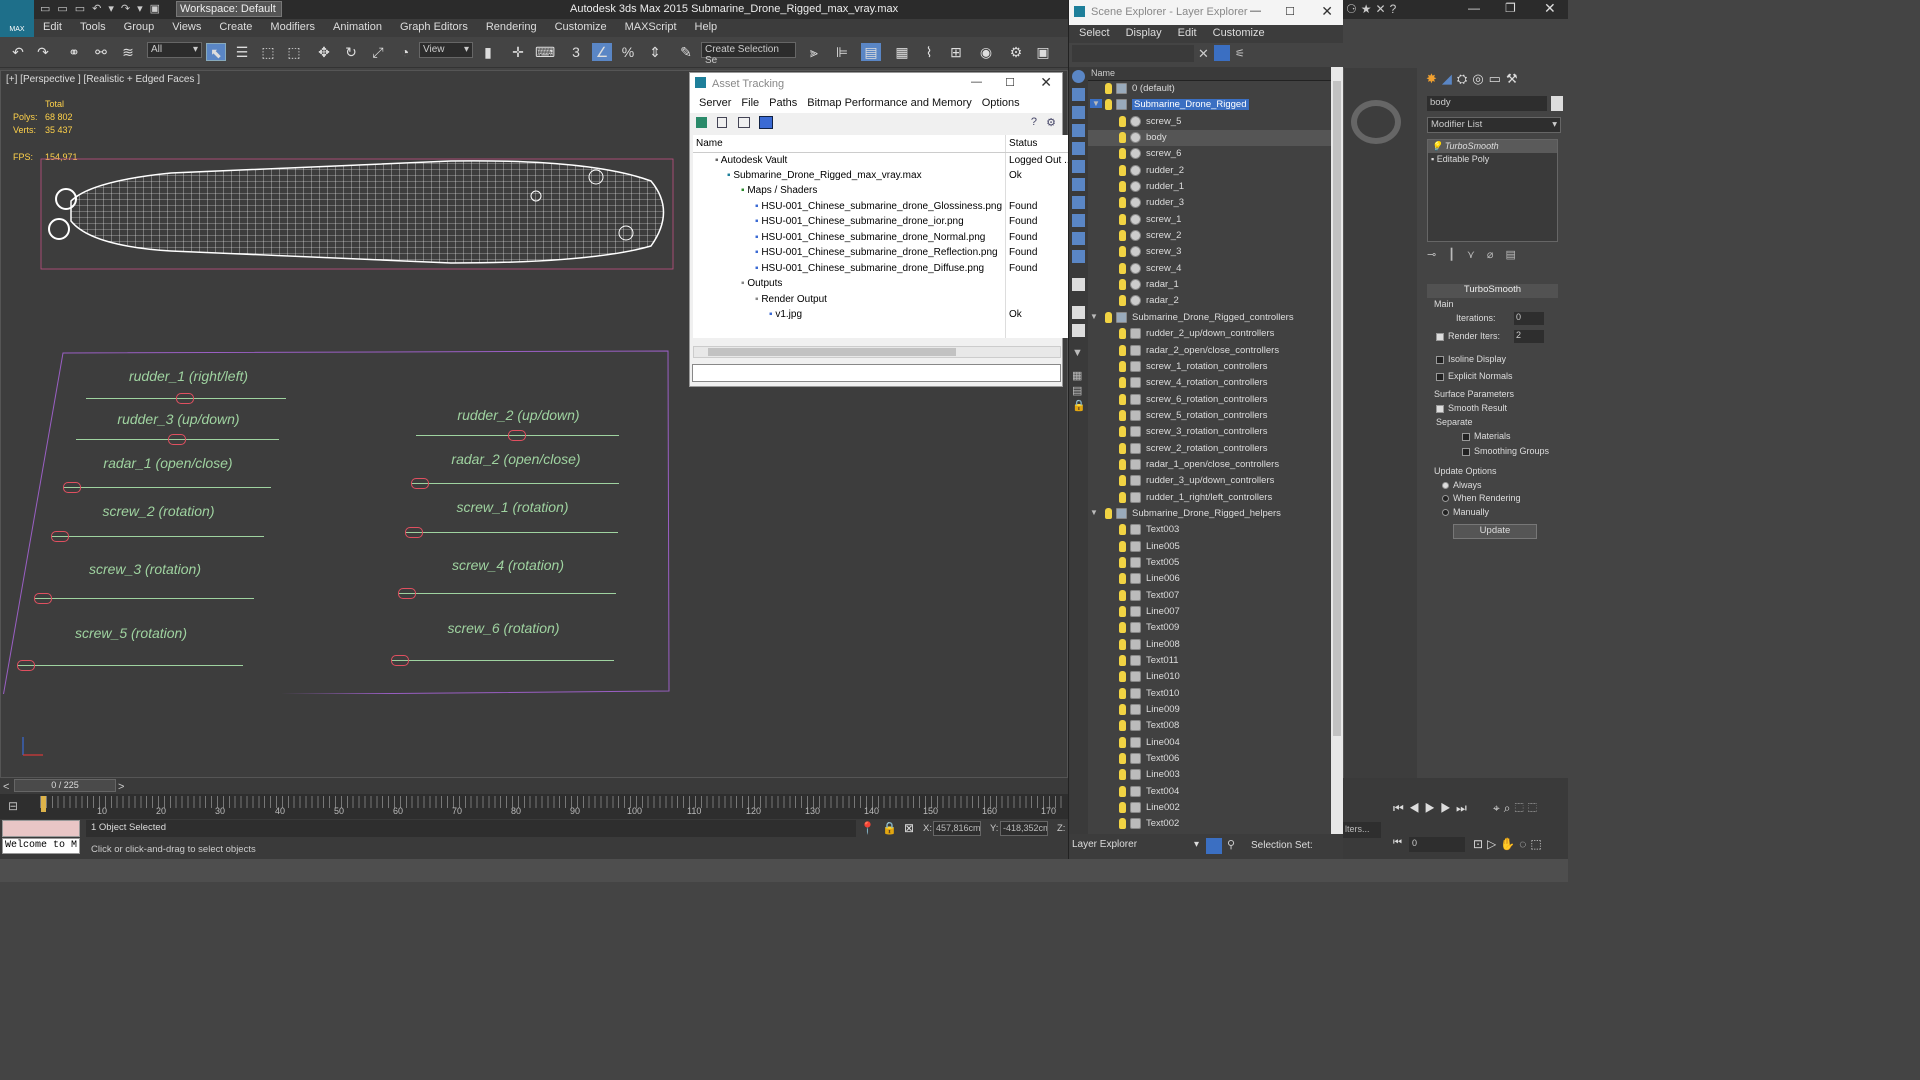 This screenshot has height=1080, width=1920. I want to click on table-row: ▪ Maps / Shaders, so click(885, 191).